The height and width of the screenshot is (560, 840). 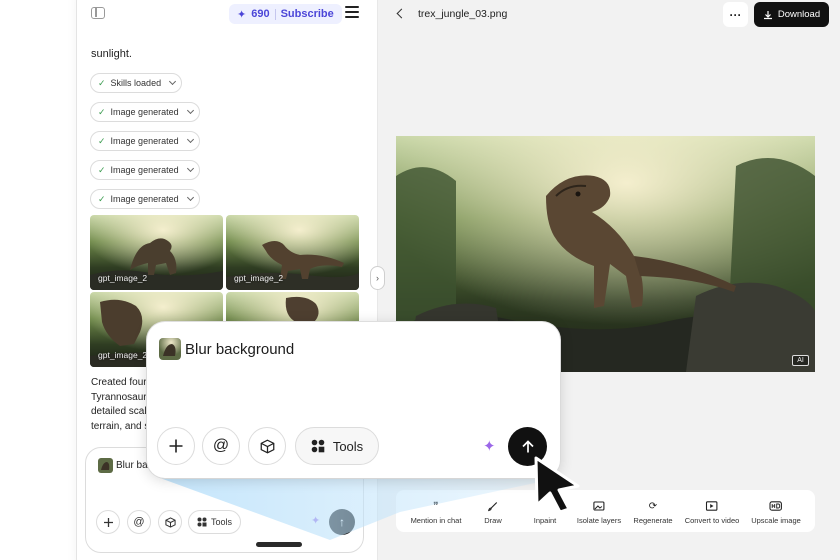 I want to click on plus-icon, so click(x=176, y=446).